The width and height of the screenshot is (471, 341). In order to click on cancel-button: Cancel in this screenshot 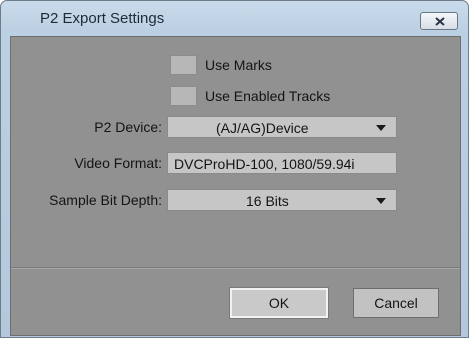, I will do `click(396, 303)`.